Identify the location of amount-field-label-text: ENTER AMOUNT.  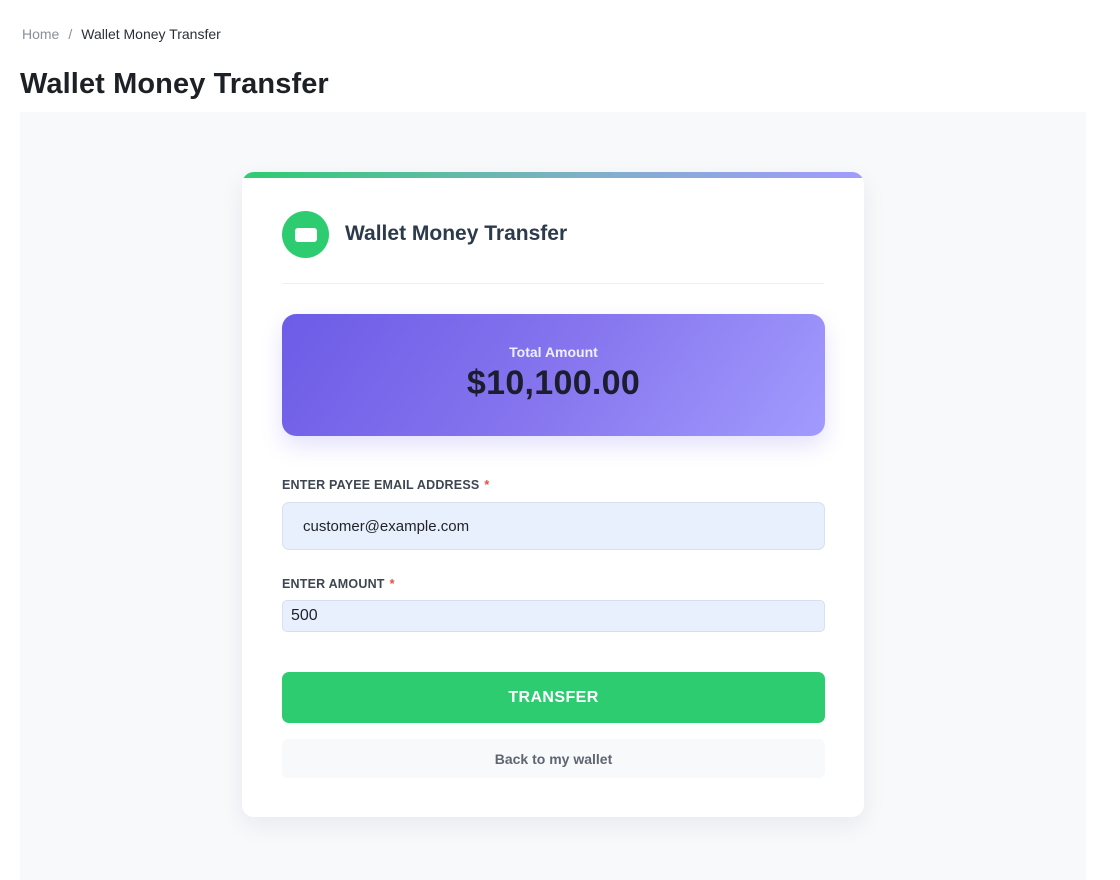
(333, 584).